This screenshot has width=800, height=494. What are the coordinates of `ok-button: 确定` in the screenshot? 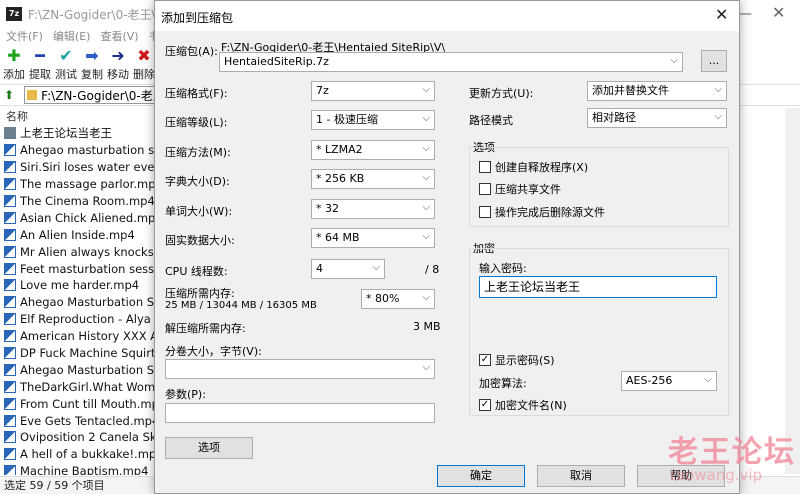 It's located at (481, 476).